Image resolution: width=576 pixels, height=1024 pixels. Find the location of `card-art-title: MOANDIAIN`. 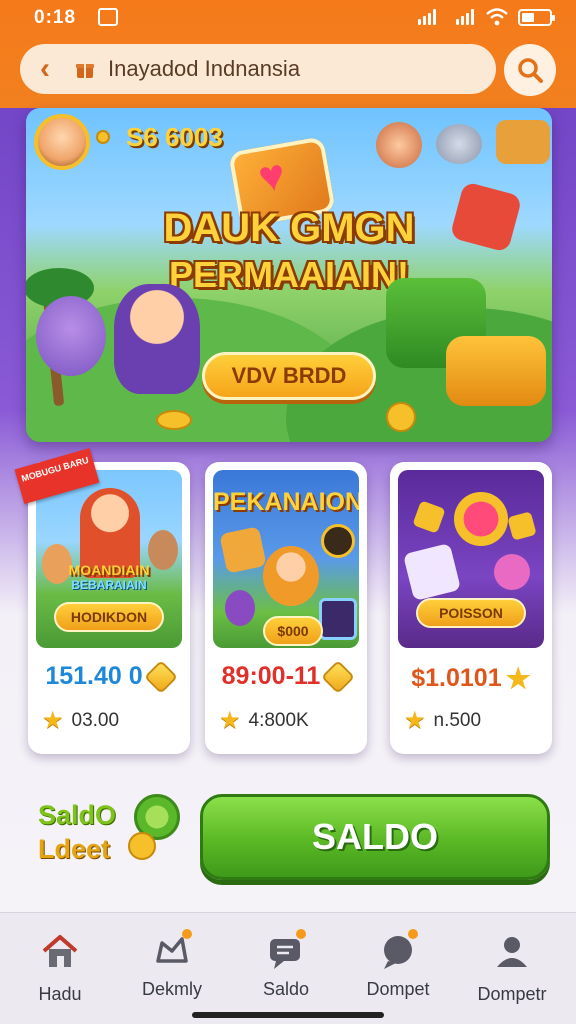

card-art-title: MOANDIAIN is located at coordinates (109, 570).